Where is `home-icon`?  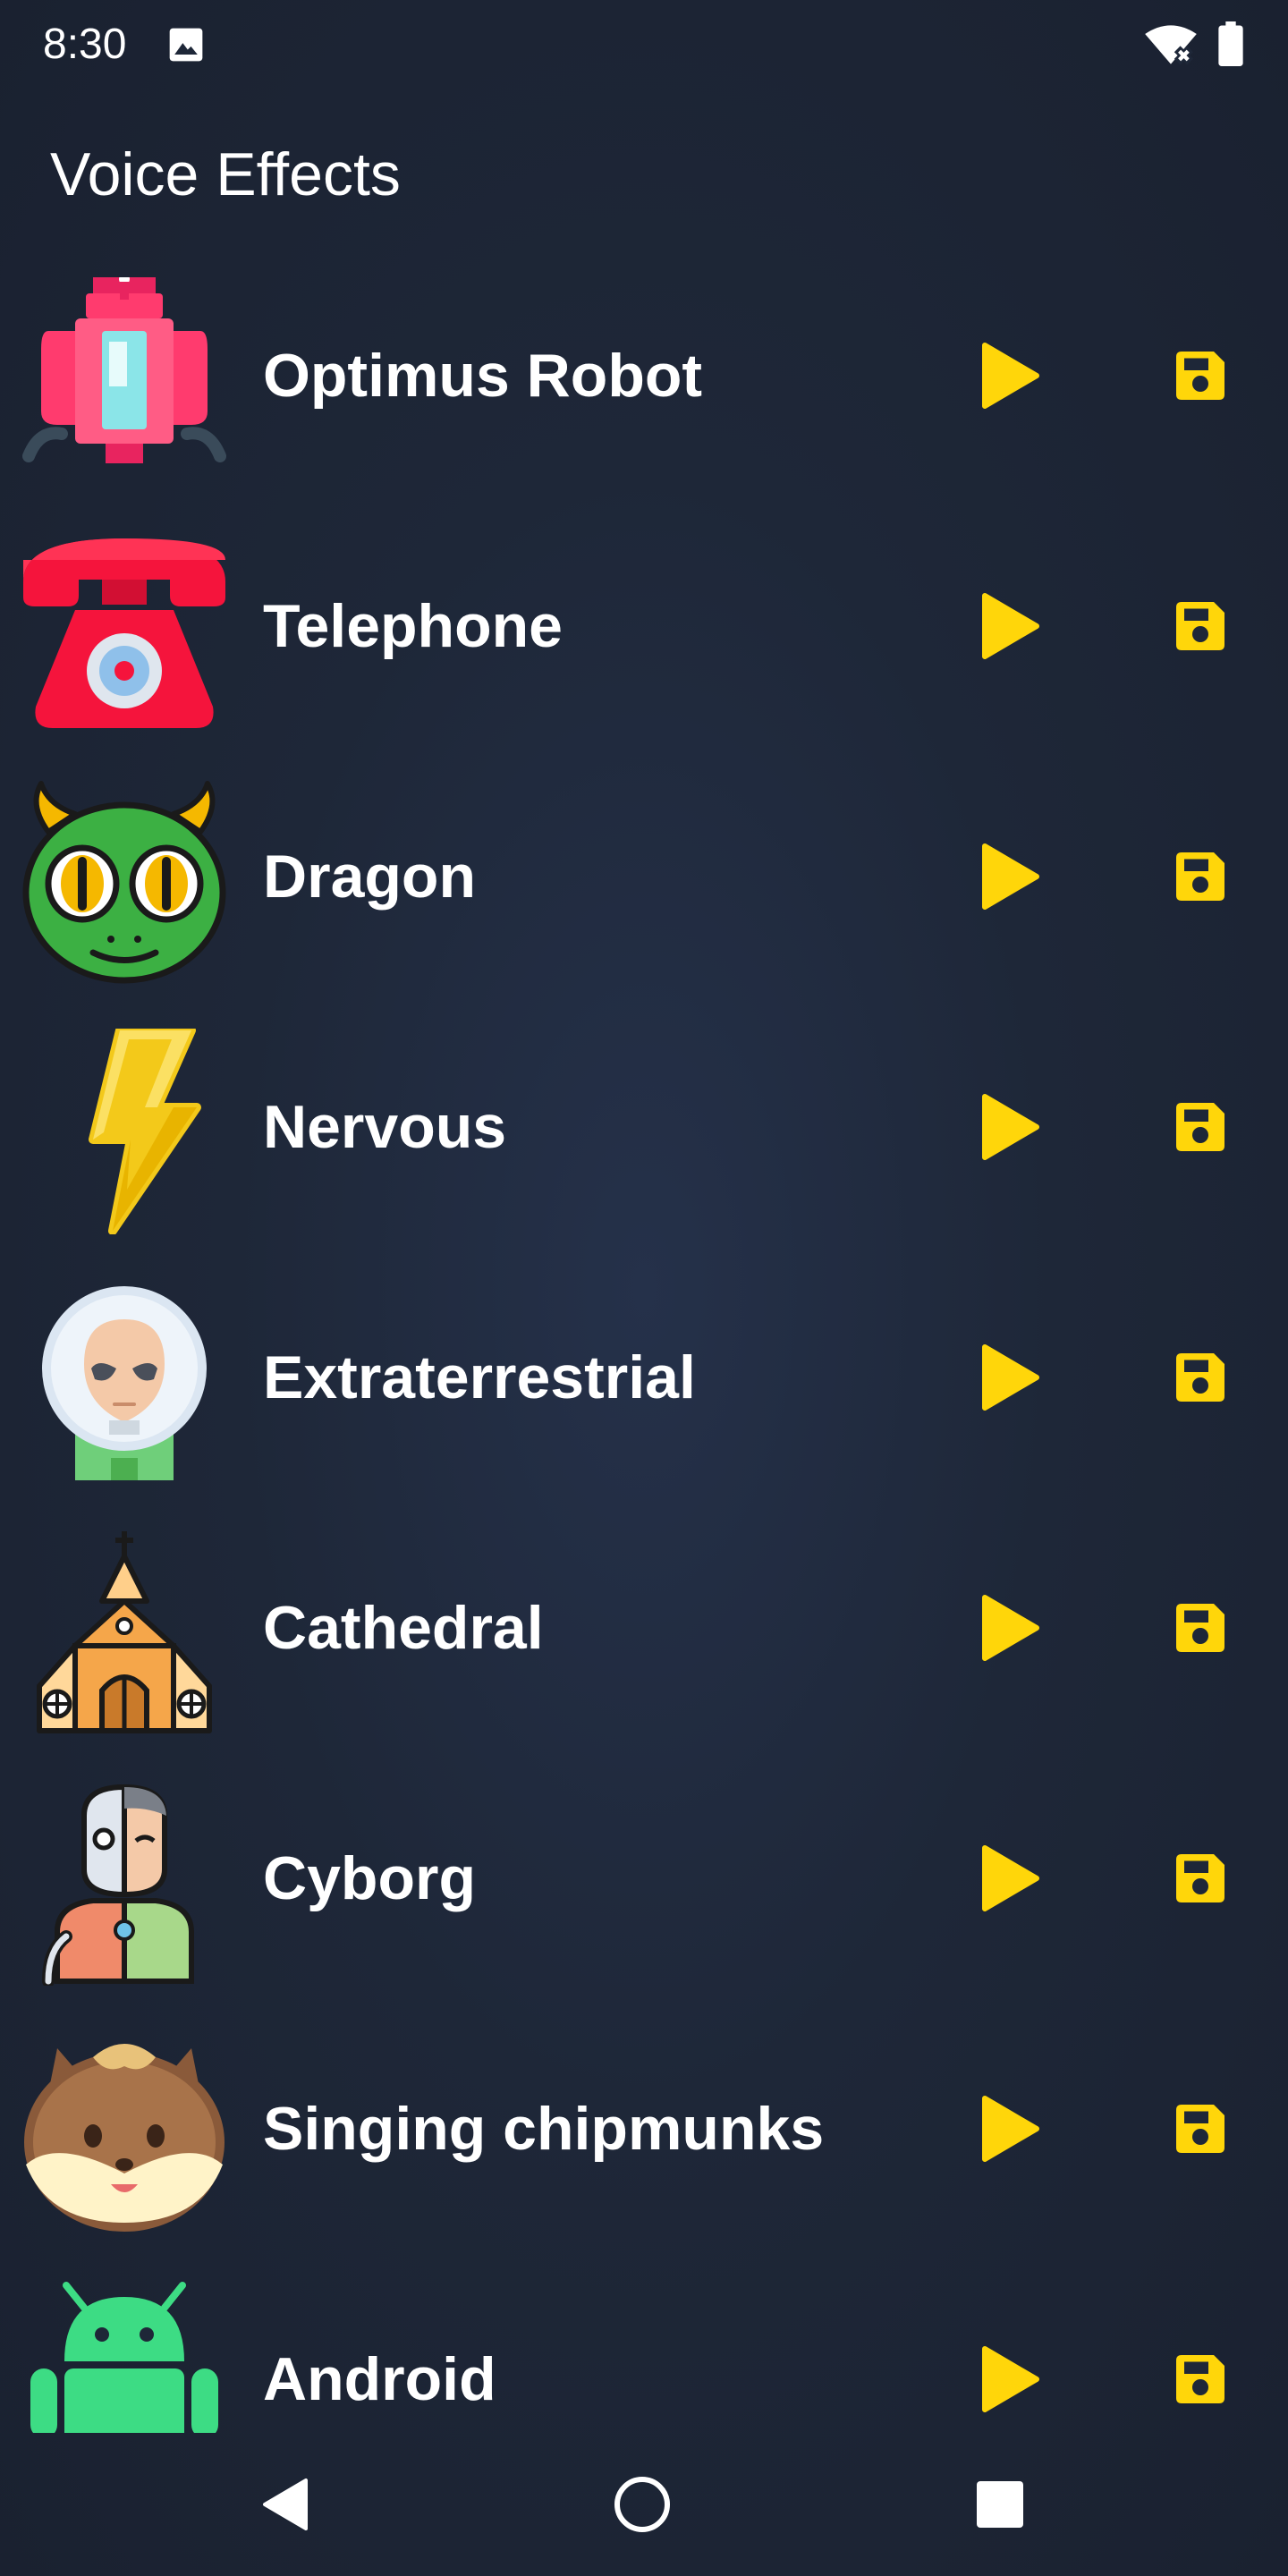 home-icon is located at coordinates (642, 2504).